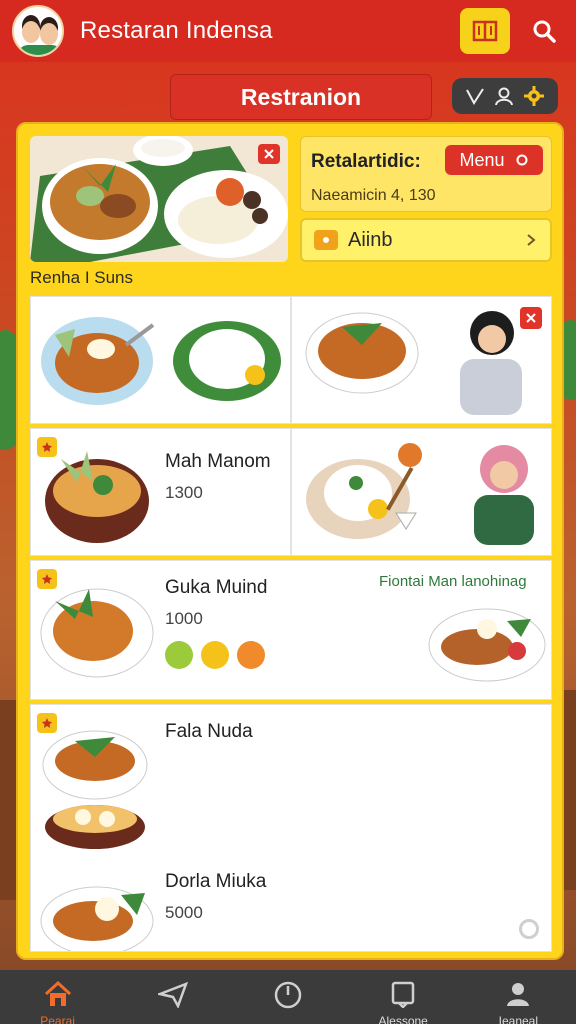 The width and height of the screenshot is (576, 1024). I want to click on dish-card: Guka Muind 1000 Fiontai Man lanohinag, so click(291, 630).